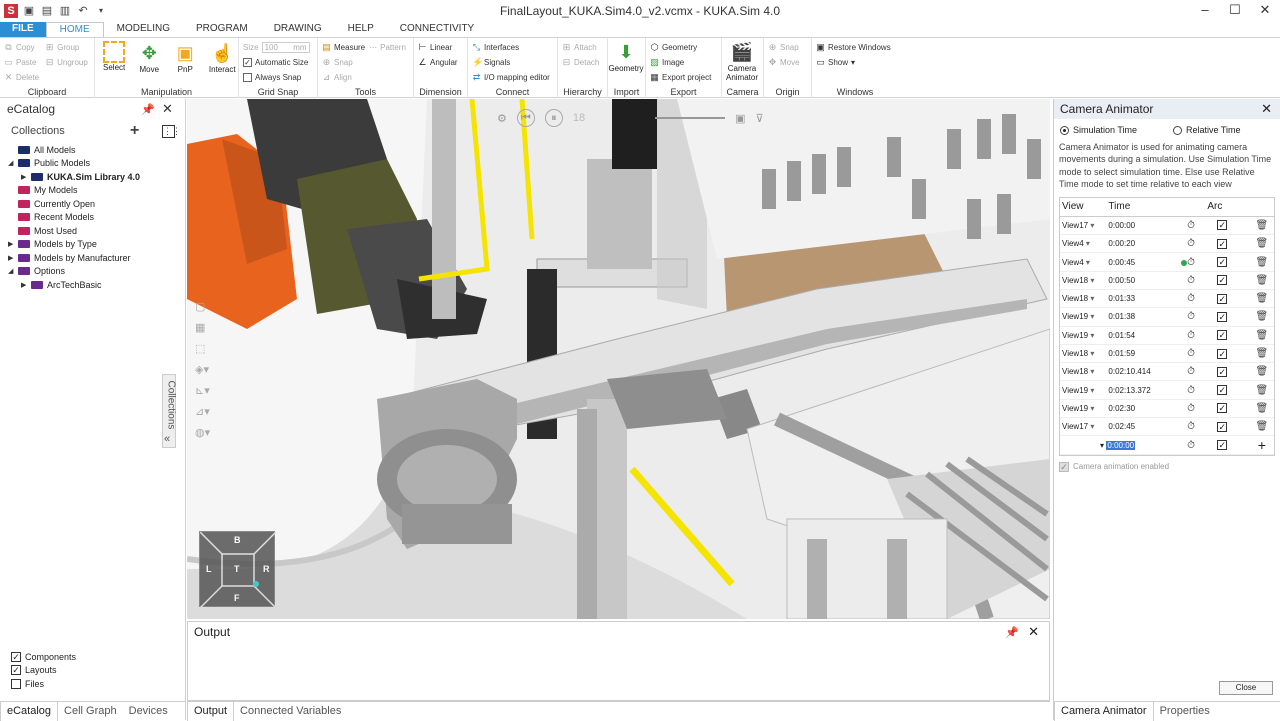 The height and width of the screenshot is (721, 1280). What do you see at coordinates (96, 164) in the screenshot?
I see `tree-item: ◢Public Models` at bounding box center [96, 164].